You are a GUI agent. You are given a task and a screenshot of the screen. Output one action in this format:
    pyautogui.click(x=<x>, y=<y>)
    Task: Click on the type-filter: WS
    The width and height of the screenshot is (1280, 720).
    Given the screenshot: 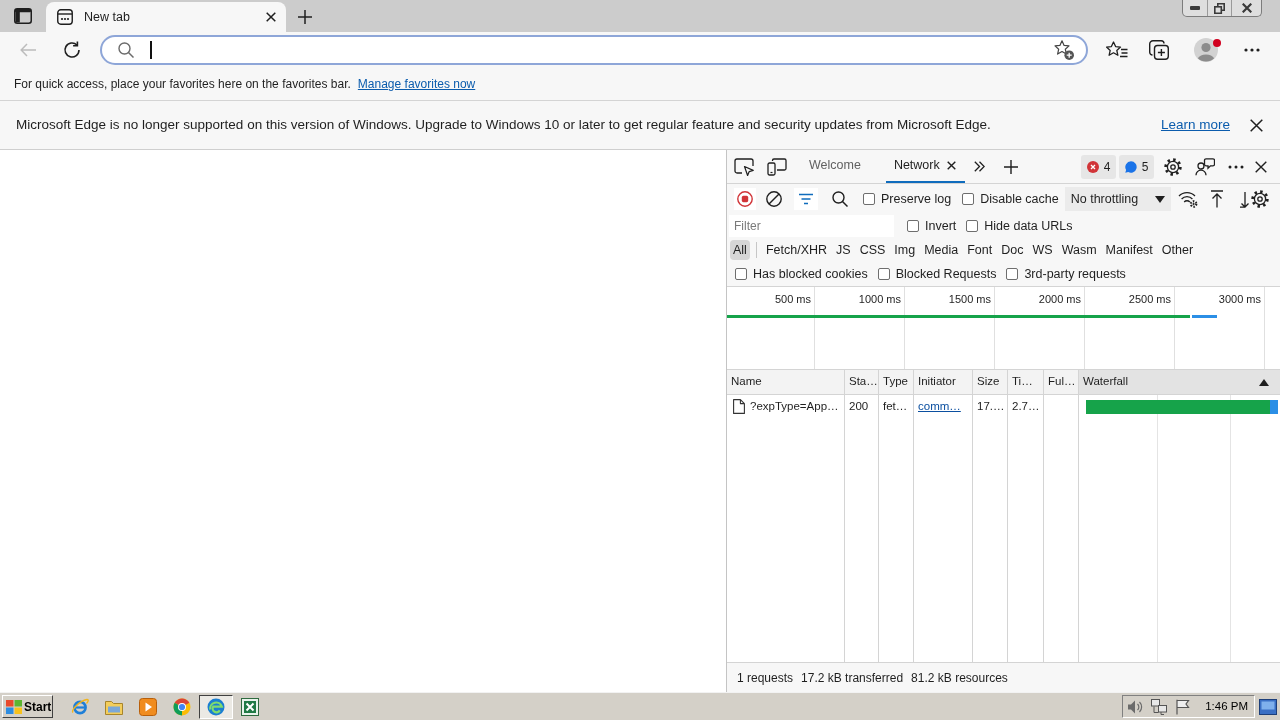 What is the action you would take?
    pyautogui.click(x=1042, y=250)
    